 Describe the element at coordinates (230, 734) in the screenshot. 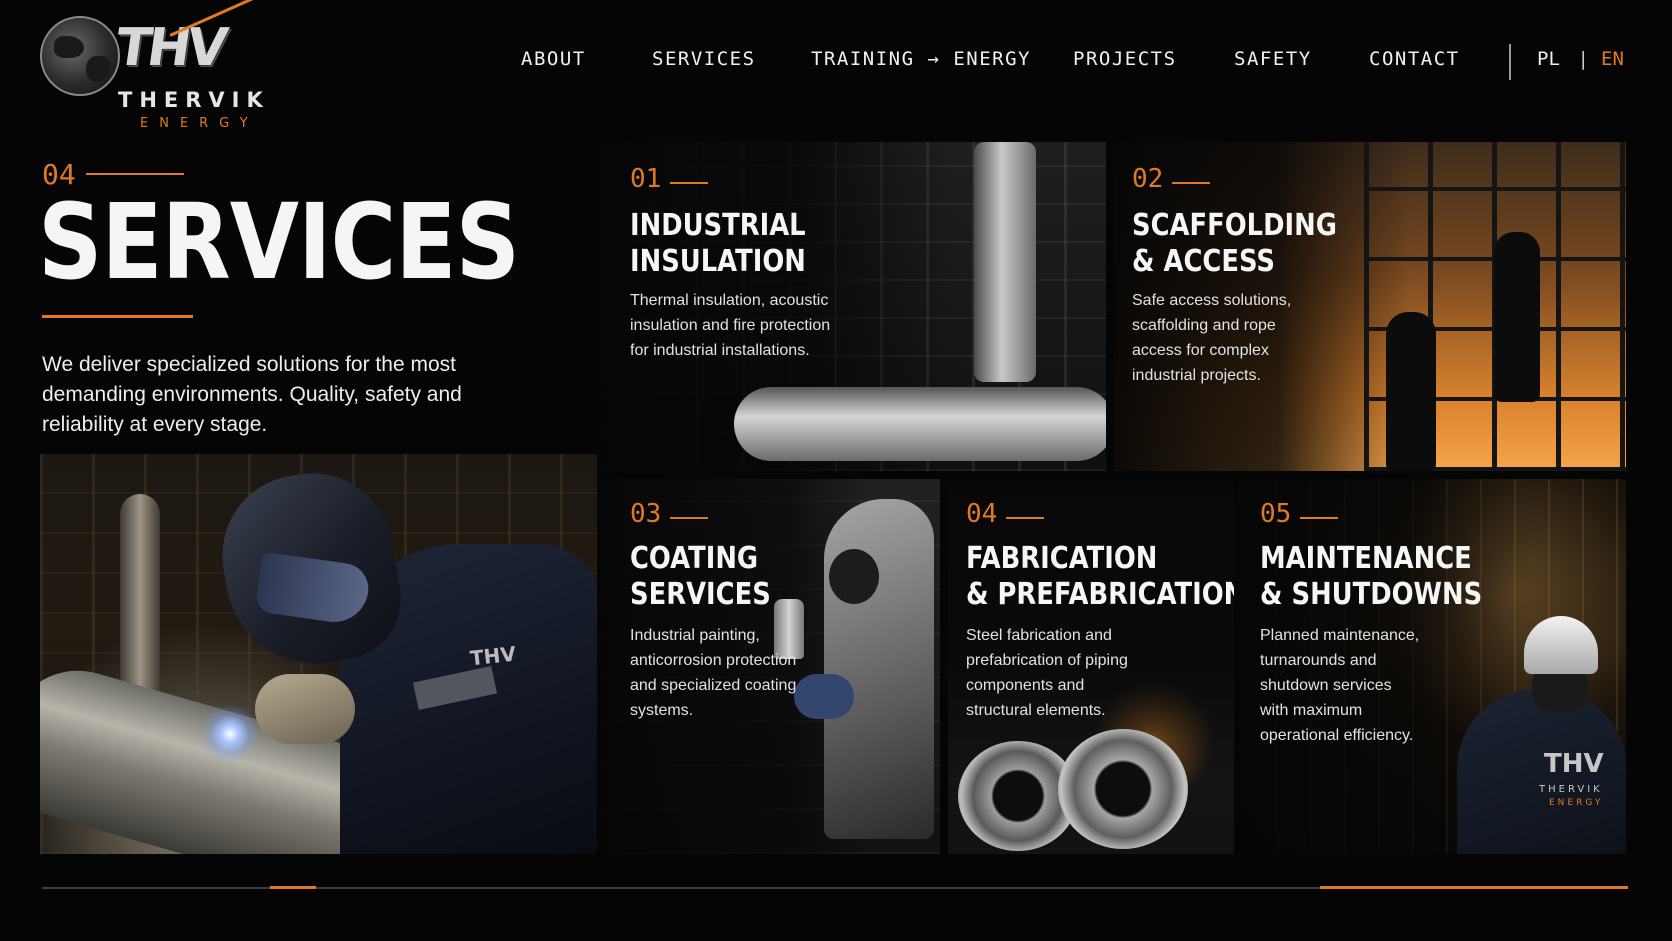

I see `welding-spark` at that location.